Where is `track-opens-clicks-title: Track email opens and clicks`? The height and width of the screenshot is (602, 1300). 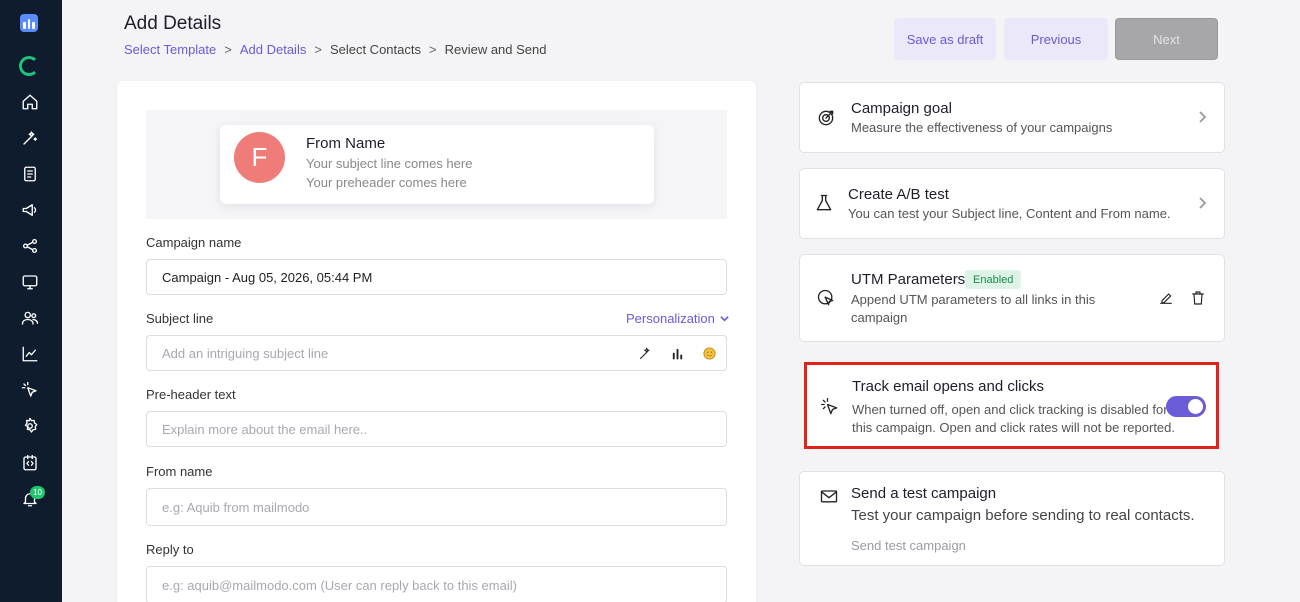
track-opens-clicks-title: Track email opens and clicks is located at coordinates (948, 386).